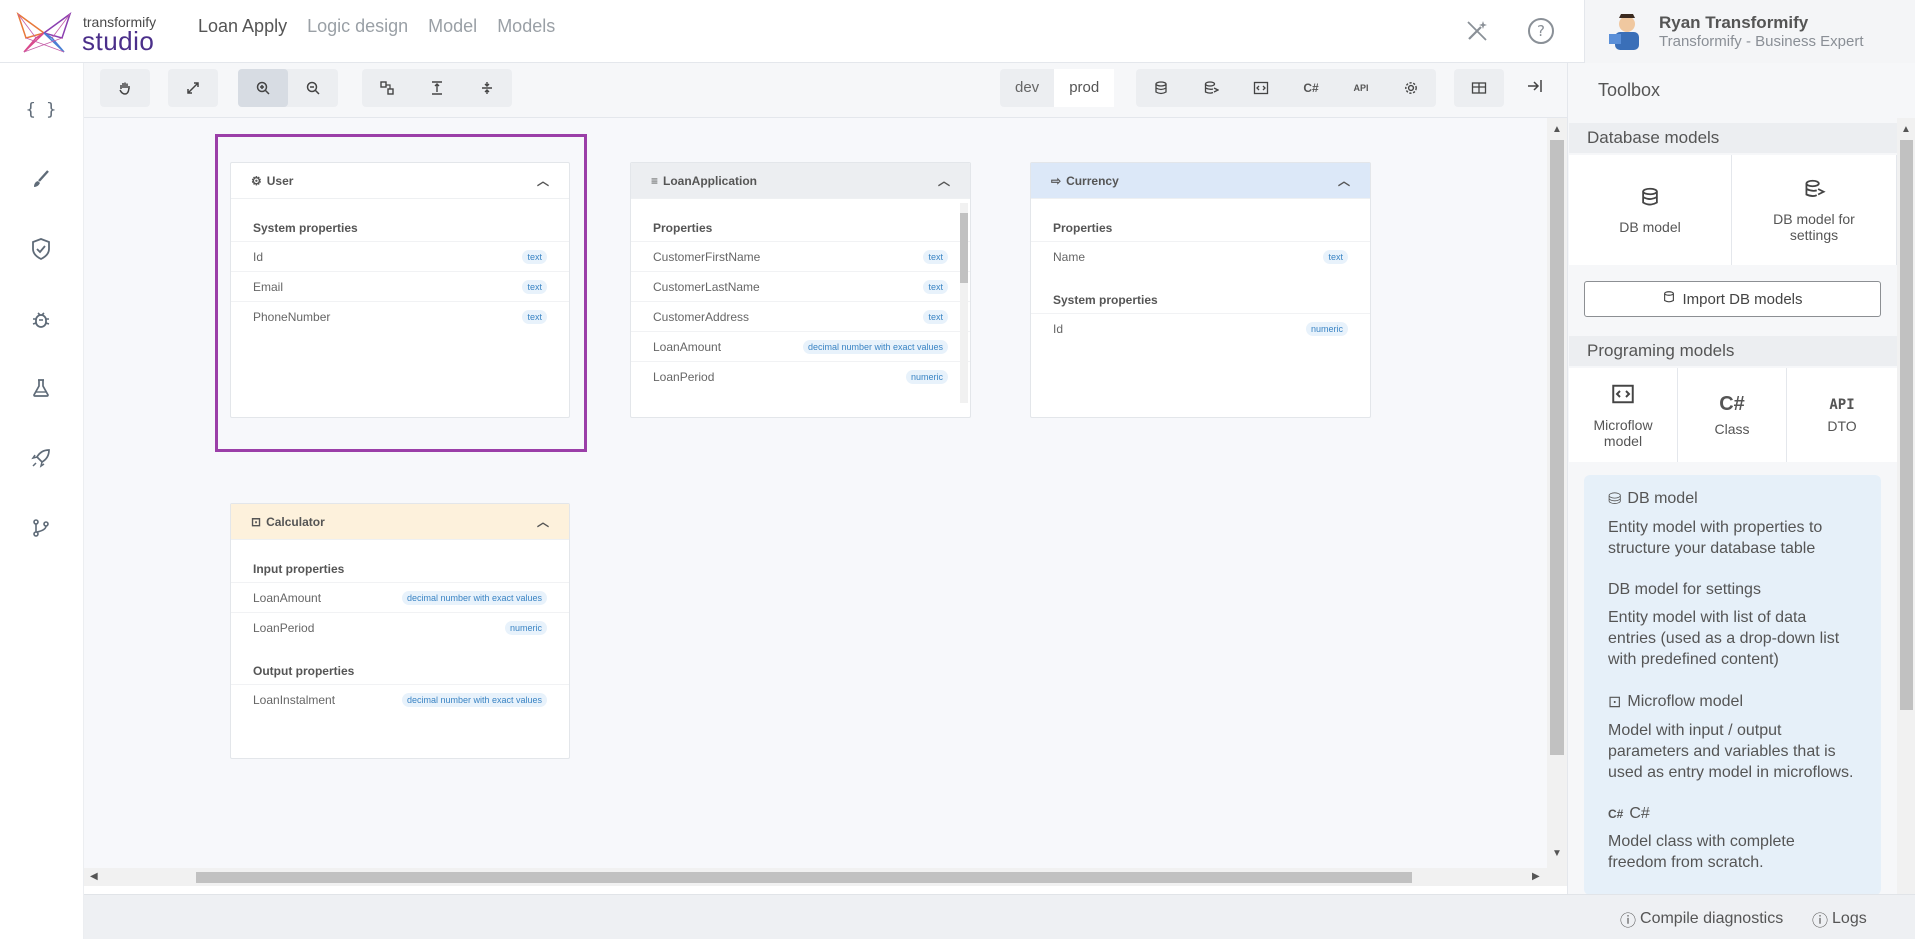 This screenshot has height=939, width=1915. What do you see at coordinates (41, 388) in the screenshot?
I see `flask-icon` at bounding box center [41, 388].